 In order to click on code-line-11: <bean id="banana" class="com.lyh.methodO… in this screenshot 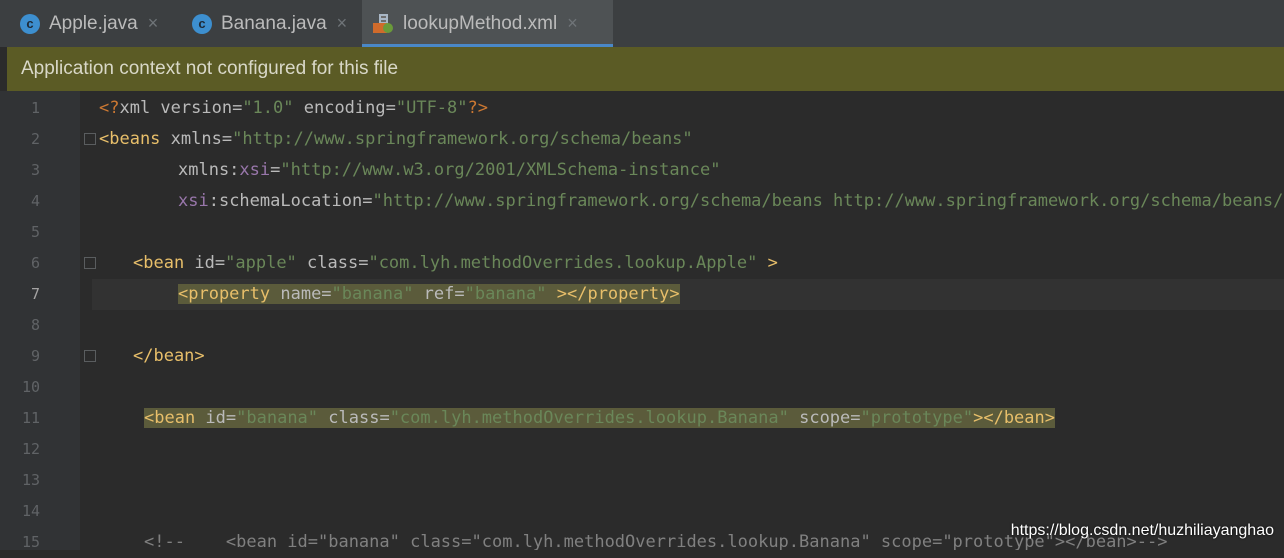, I will do `click(682, 418)`.